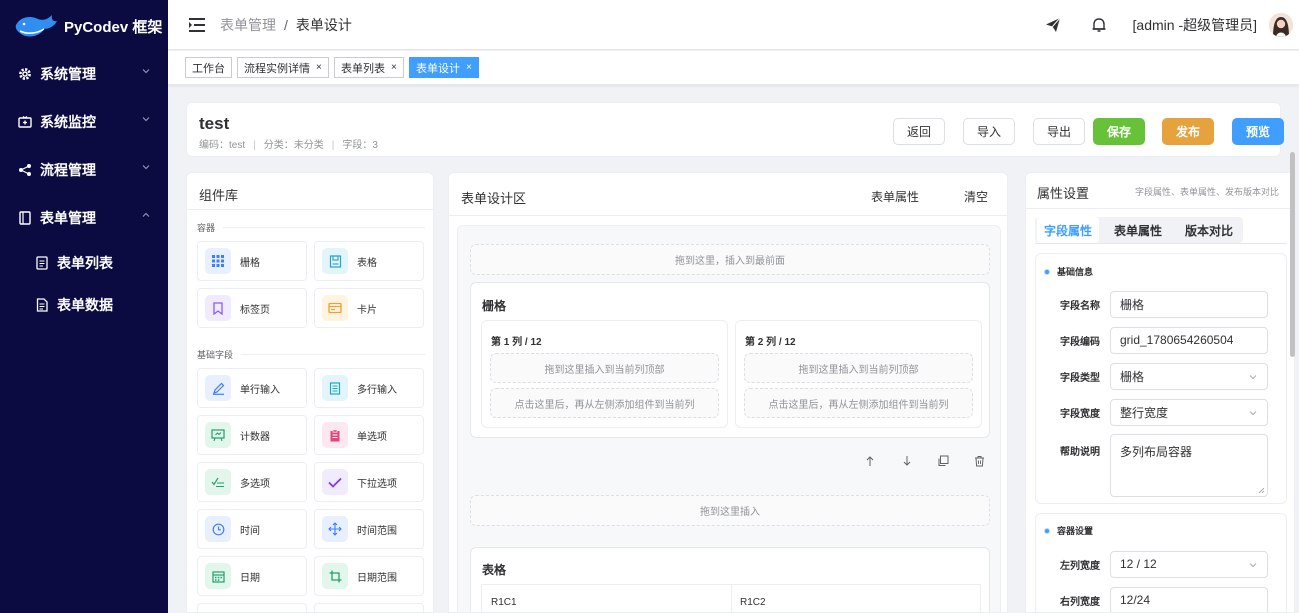 Image resolution: width=1299 pixels, height=613 pixels. What do you see at coordinates (68, 170) in the screenshot?
I see `sidebar-item-label: 流程管理` at bounding box center [68, 170].